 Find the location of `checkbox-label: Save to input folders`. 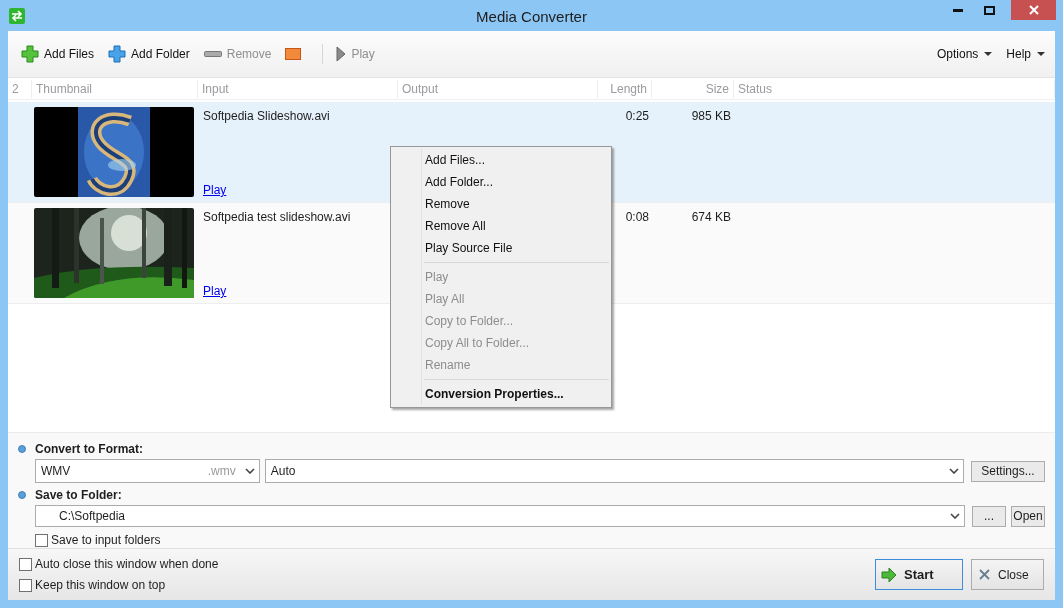

checkbox-label: Save to input folders is located at coordinates (106, 540).